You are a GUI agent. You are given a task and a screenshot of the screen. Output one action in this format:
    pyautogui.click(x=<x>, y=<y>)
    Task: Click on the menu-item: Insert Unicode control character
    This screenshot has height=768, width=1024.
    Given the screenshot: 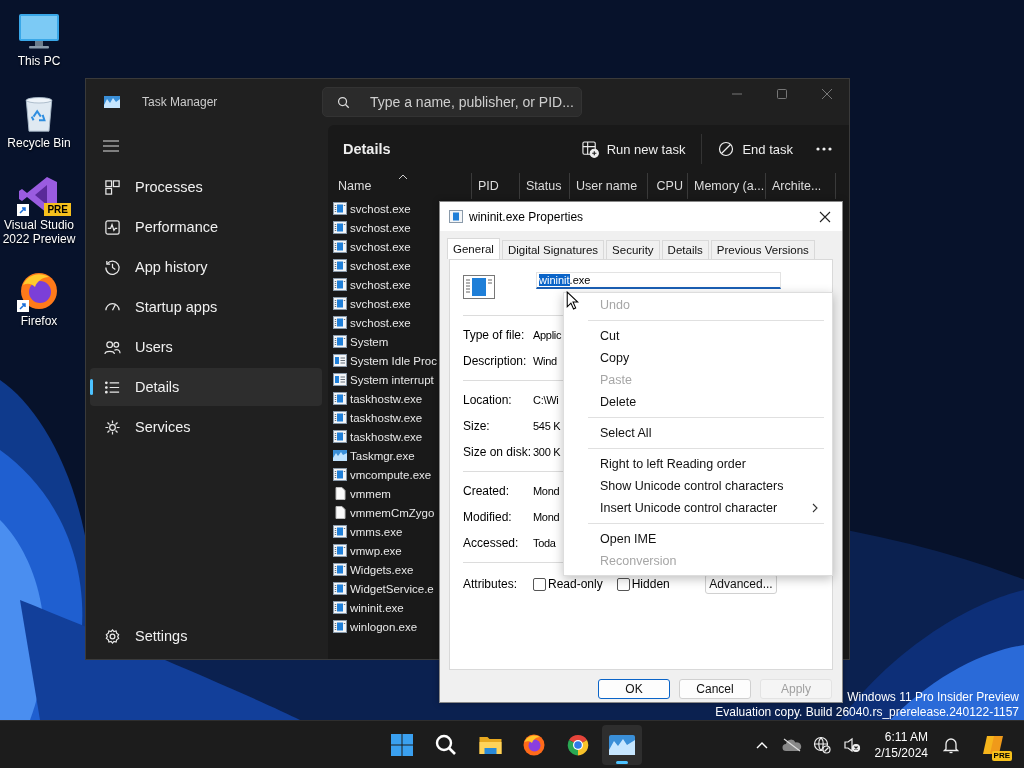 What is the action you would take?
    pyautogui.click(x=698, y=508)
    